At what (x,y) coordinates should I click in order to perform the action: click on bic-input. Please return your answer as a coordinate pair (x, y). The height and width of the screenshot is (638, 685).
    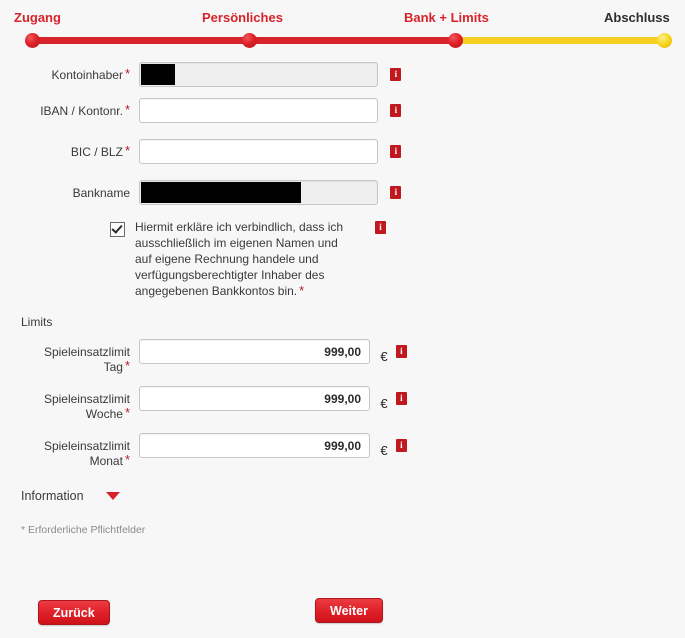
    Looking at the image, I should click on (258, 151).